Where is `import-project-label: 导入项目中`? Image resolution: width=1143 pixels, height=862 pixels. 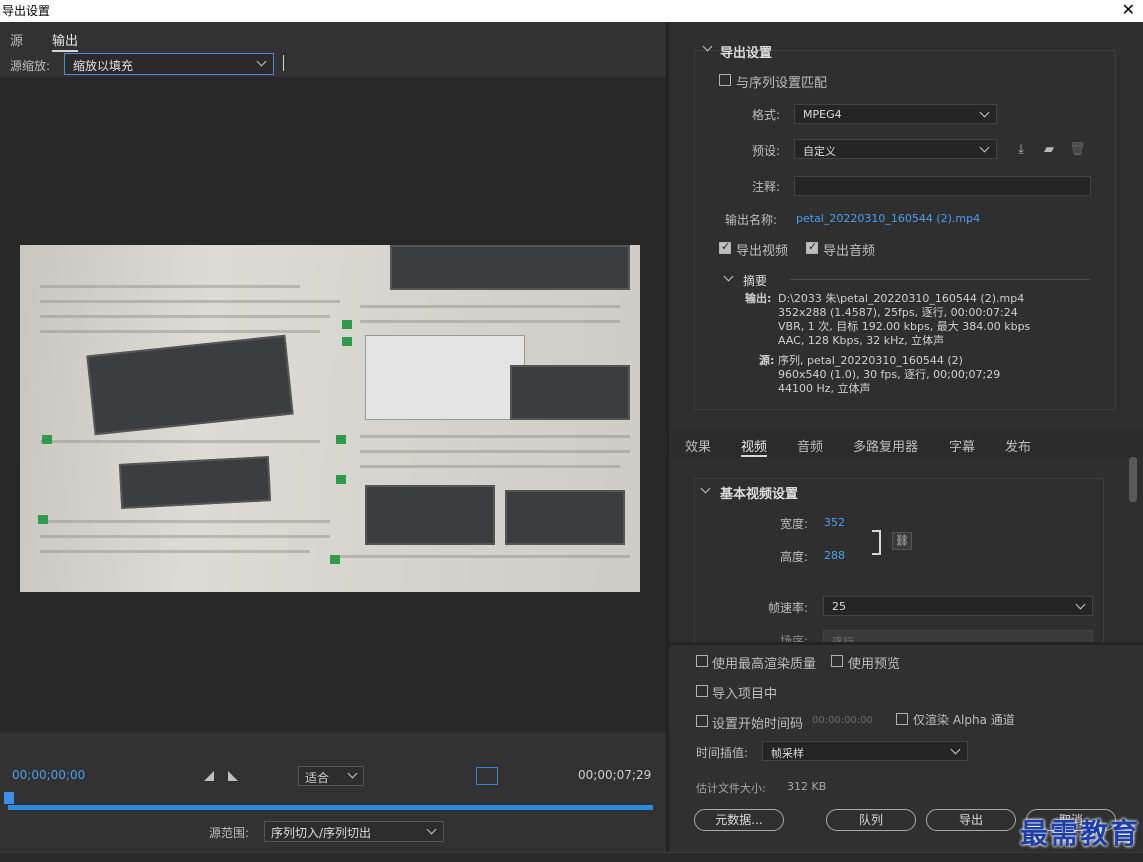
import-project-label: 导入项目中 is located at coordinates (745, 694).